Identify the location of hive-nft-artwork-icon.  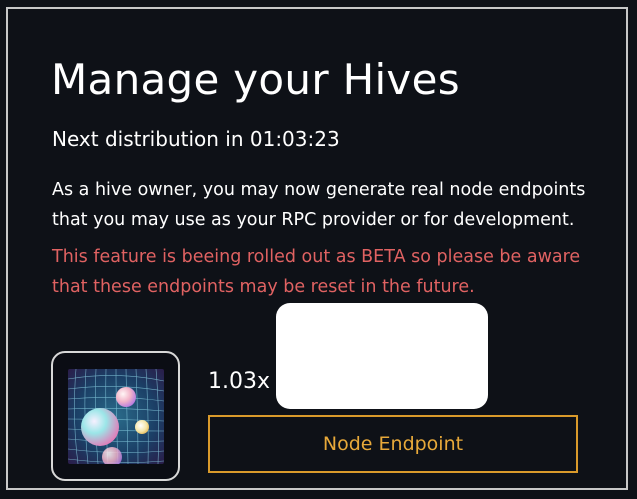
(116, 416).